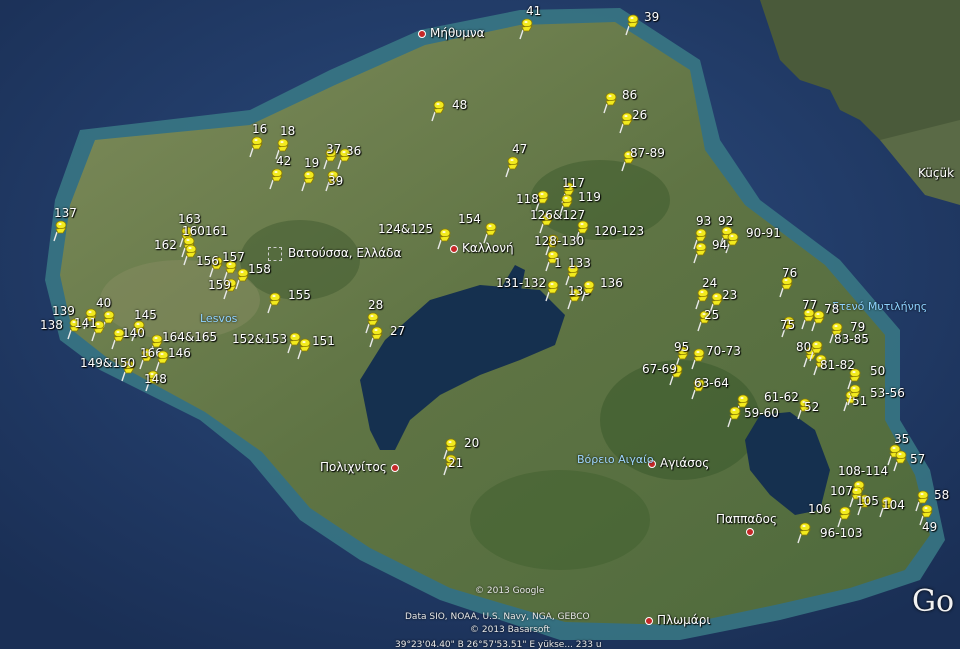  Describe the element at coordinates (361, 467) in the screenshot. I see `place-polichnitos: Πολιχνίτος` at that location.